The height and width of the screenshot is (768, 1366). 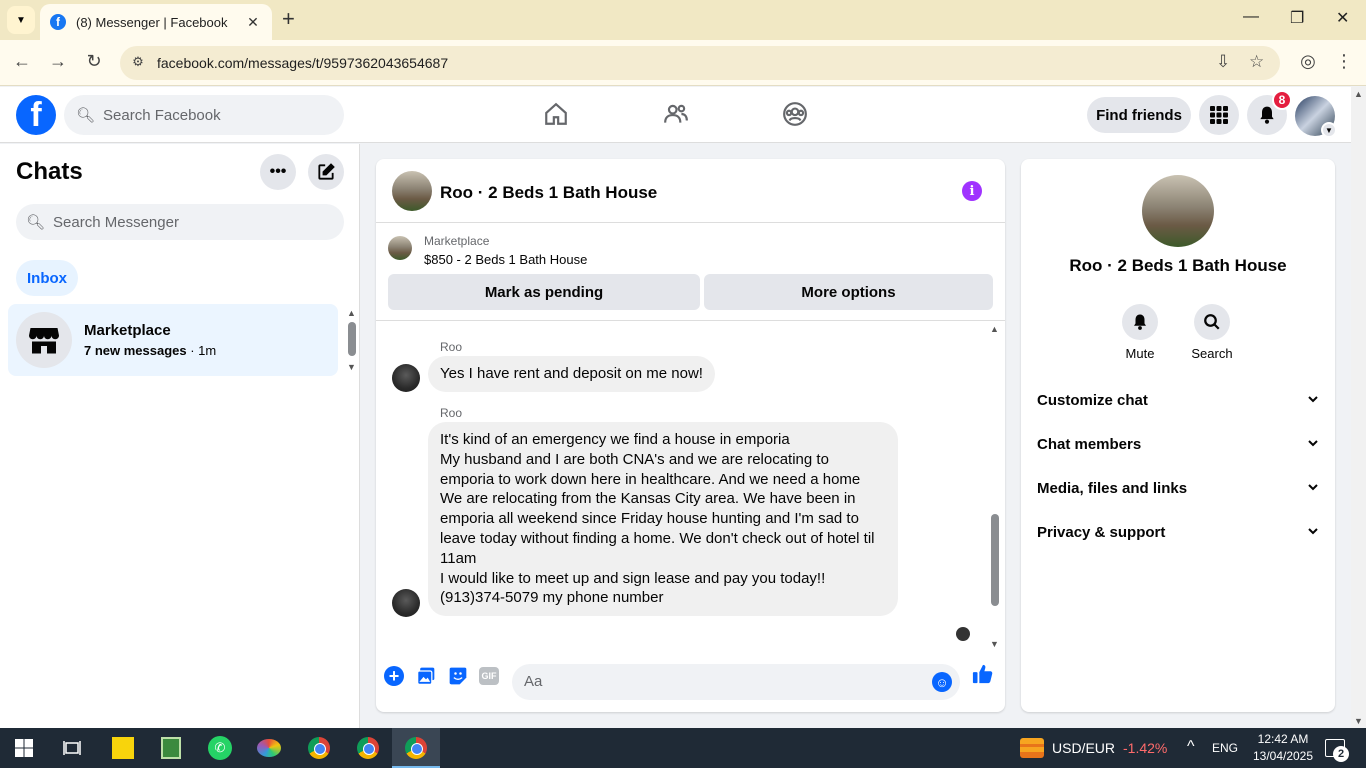 I want to click on close-tab-icon: ✕, so click(x=253, y=22).